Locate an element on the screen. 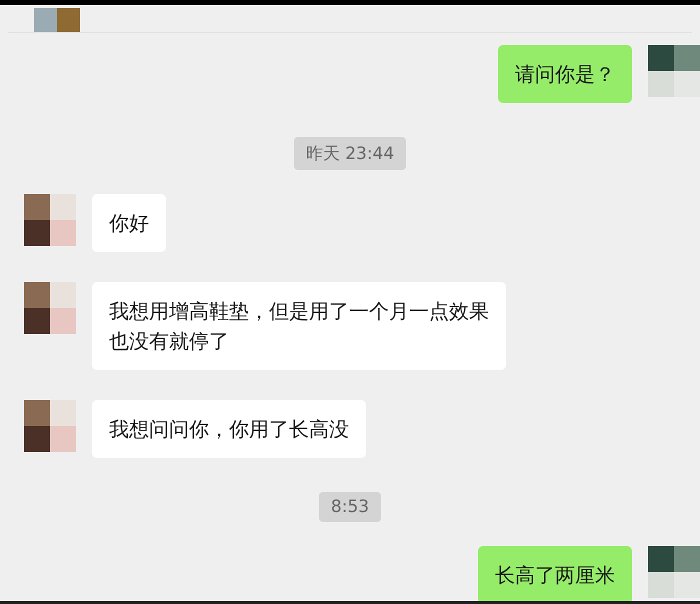  message-bubble: 长高了两厘米 is located at coordinates (555, 573).